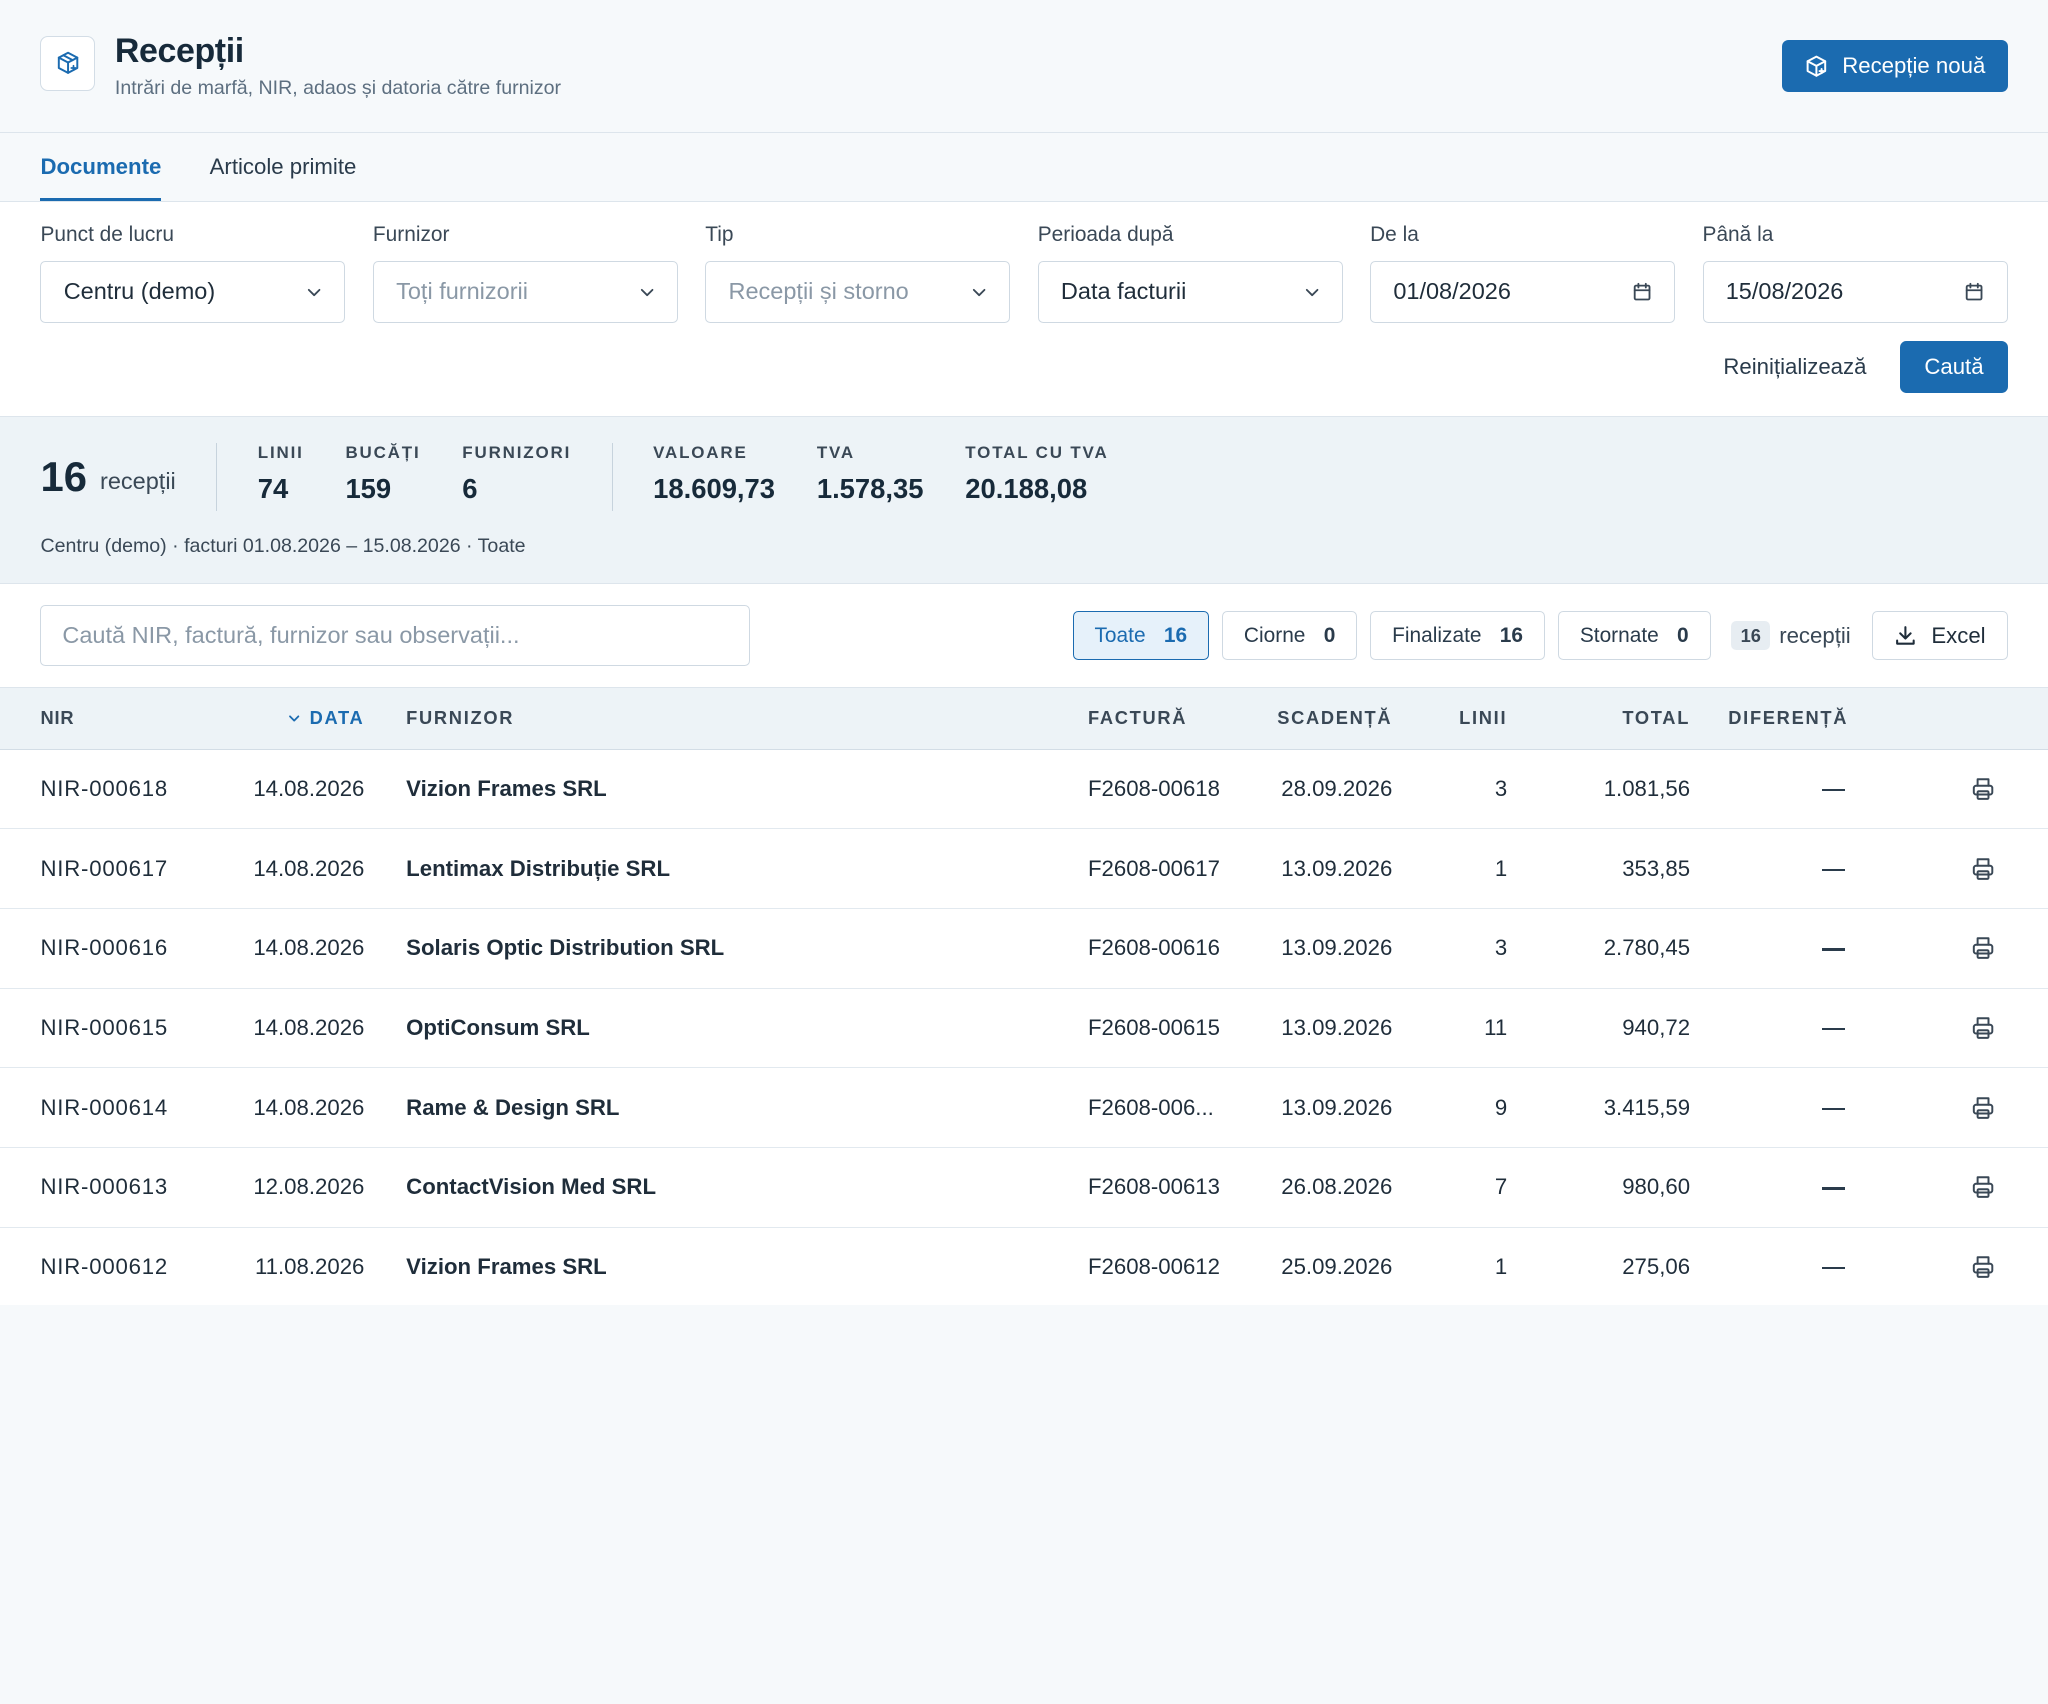 This screenshot has height=1704, width=2048. What do you see at coordinates (1501, 948) in the screenshot?
I see `cell-linii: 3` at bounding box center [1501, 948].